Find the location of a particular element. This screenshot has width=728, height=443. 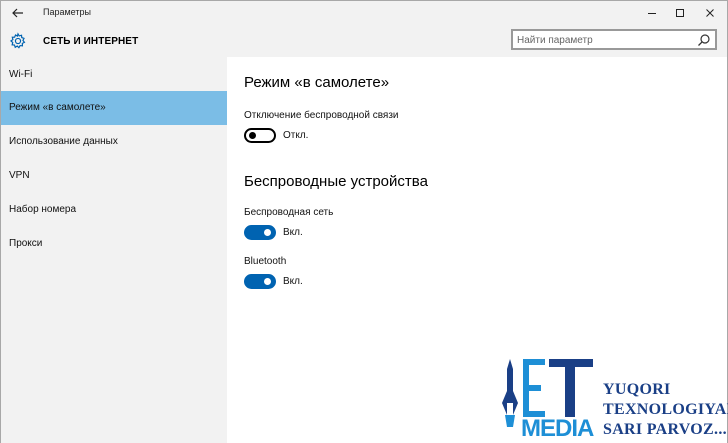

minimize-button is located at coordinates (652, 13).